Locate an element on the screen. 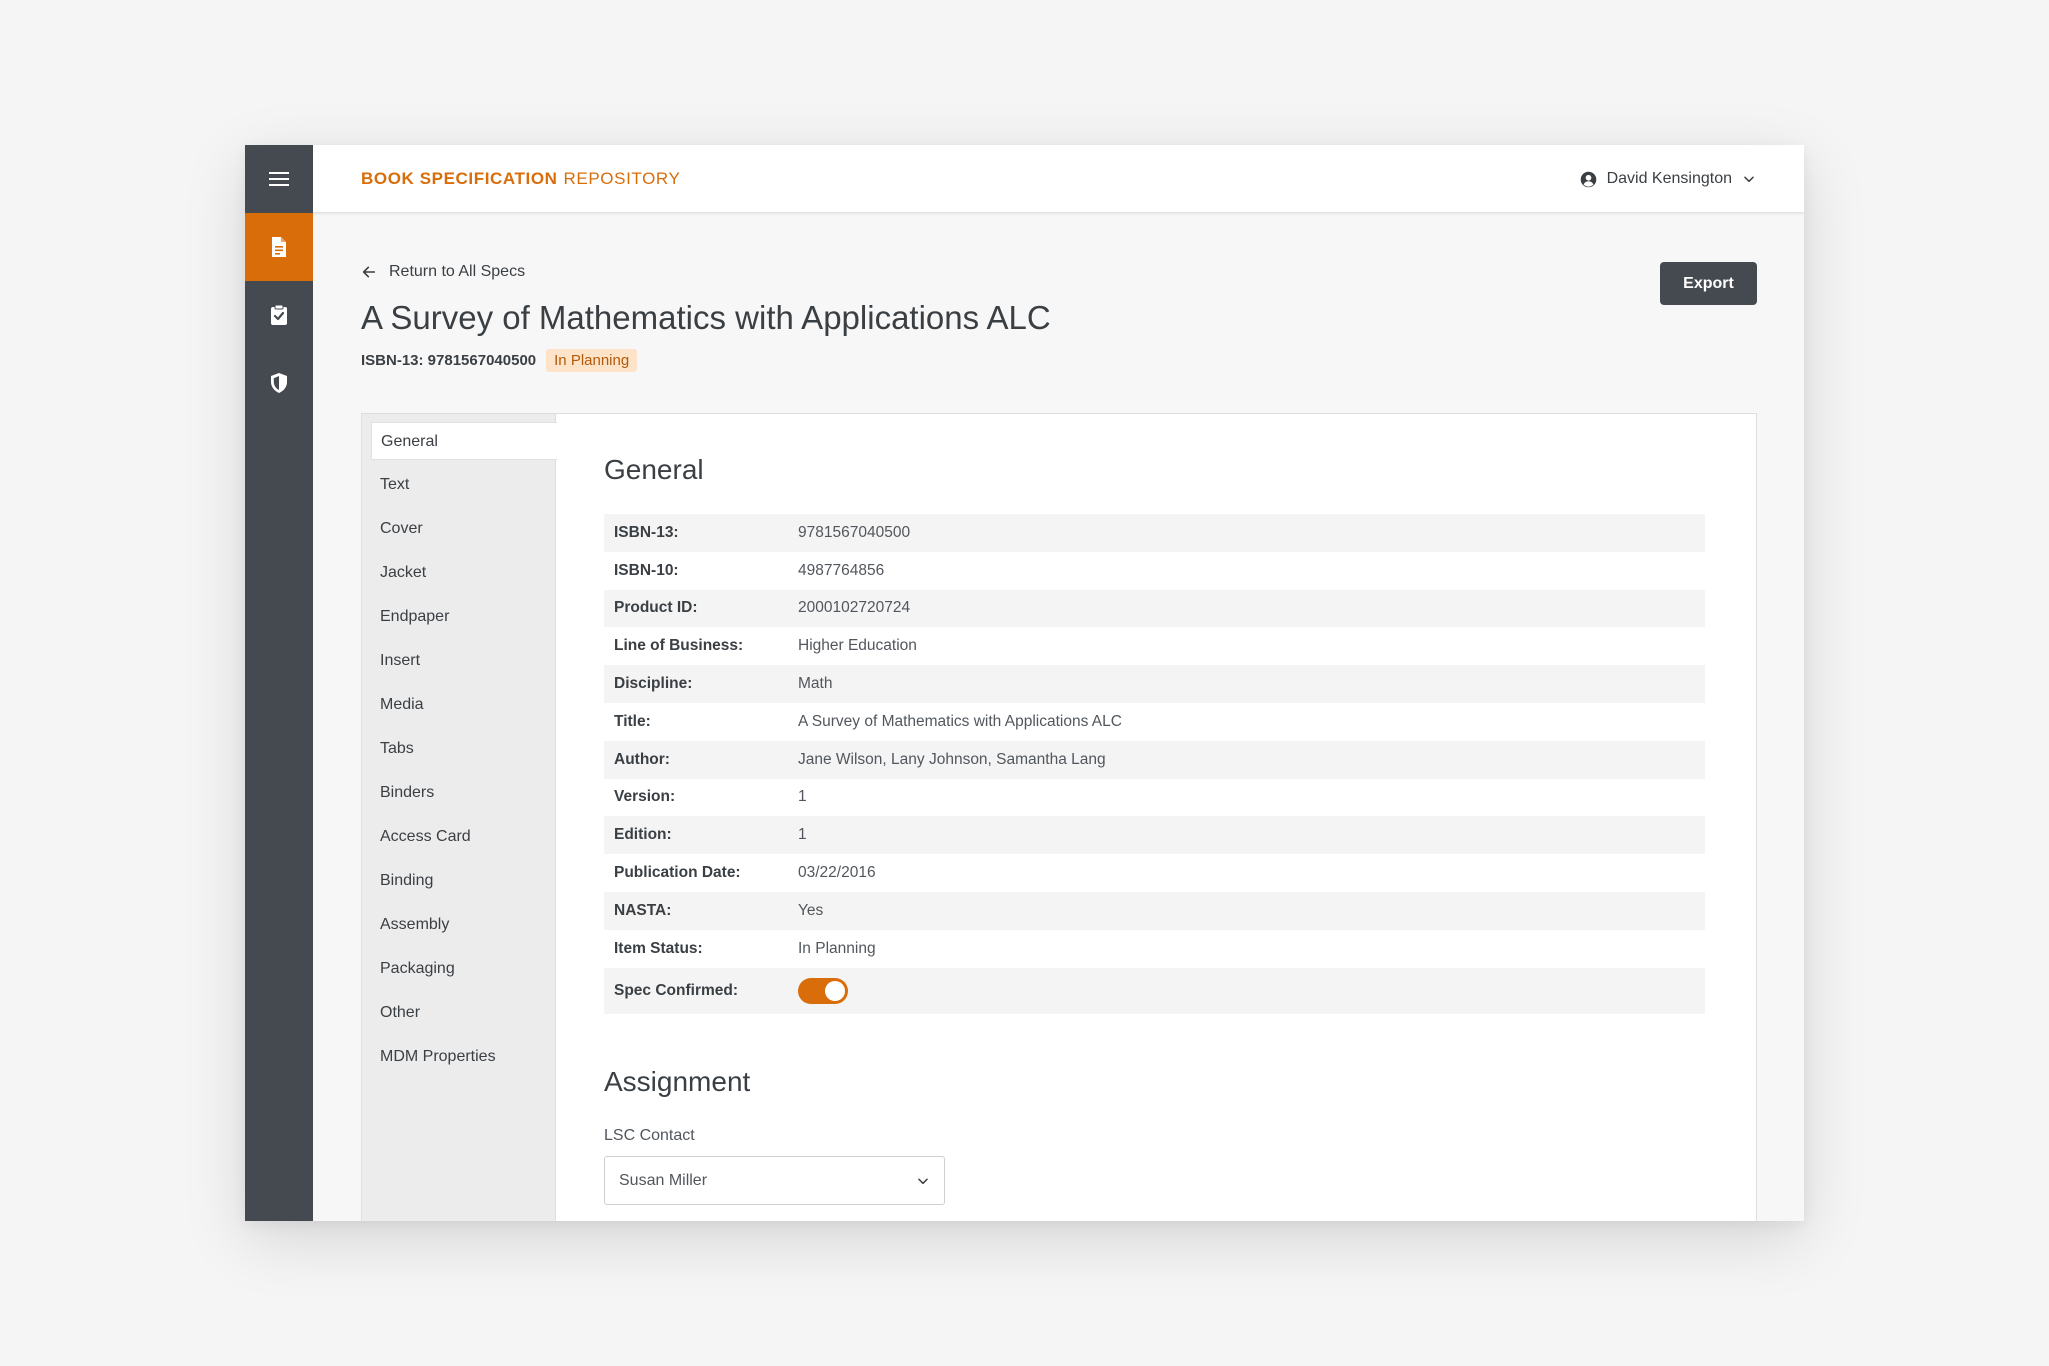 This screenshot has width=2049, height=1366. brand-light: REPOSITORY is located at coordinates (622, 178).